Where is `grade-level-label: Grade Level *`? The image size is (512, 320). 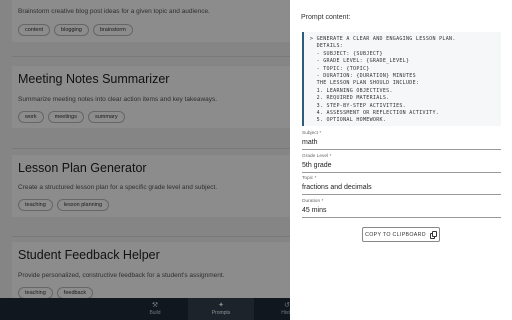
grade-level-label: Grade Level * is located at coordinates (317, 156).